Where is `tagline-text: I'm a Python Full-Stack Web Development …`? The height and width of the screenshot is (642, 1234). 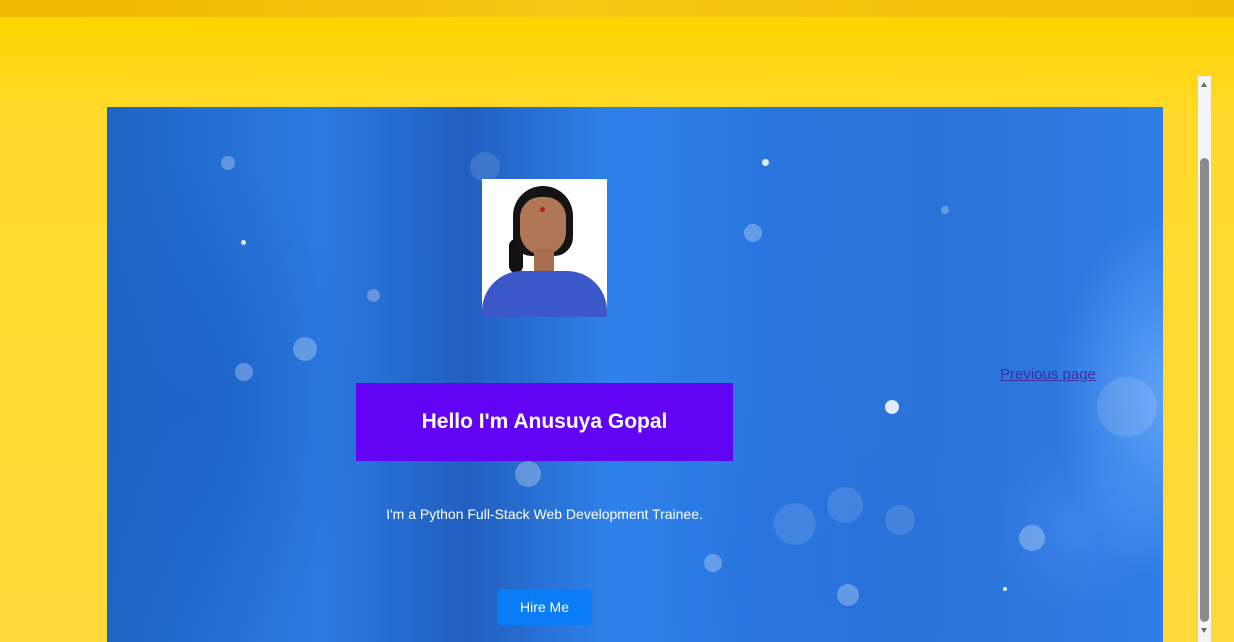 tagline-text: I'm a Python Full-Stack Web Development … is located at coordinates (544, 514).